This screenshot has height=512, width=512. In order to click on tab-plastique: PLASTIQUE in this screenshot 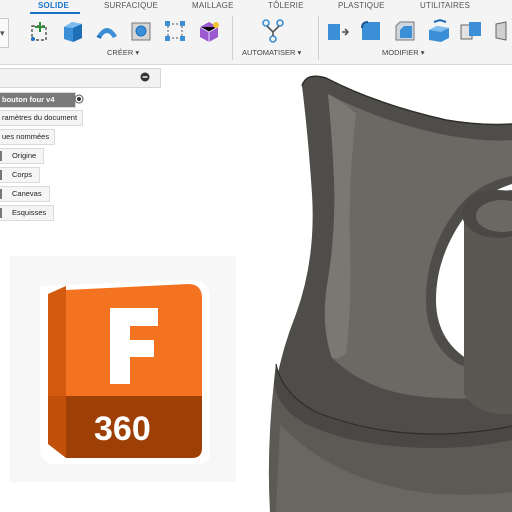, I will do `click(361, 5)`.